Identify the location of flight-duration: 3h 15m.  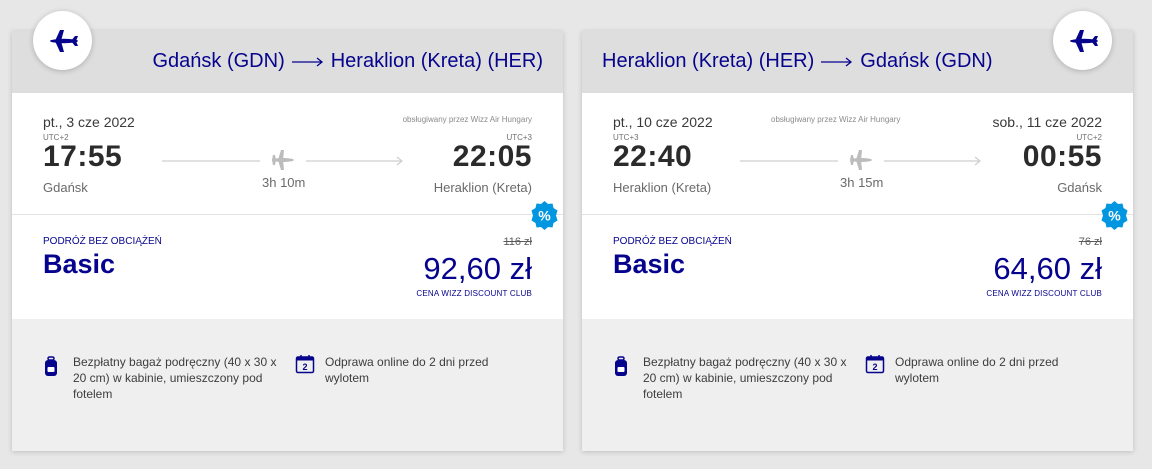
(862, 182).